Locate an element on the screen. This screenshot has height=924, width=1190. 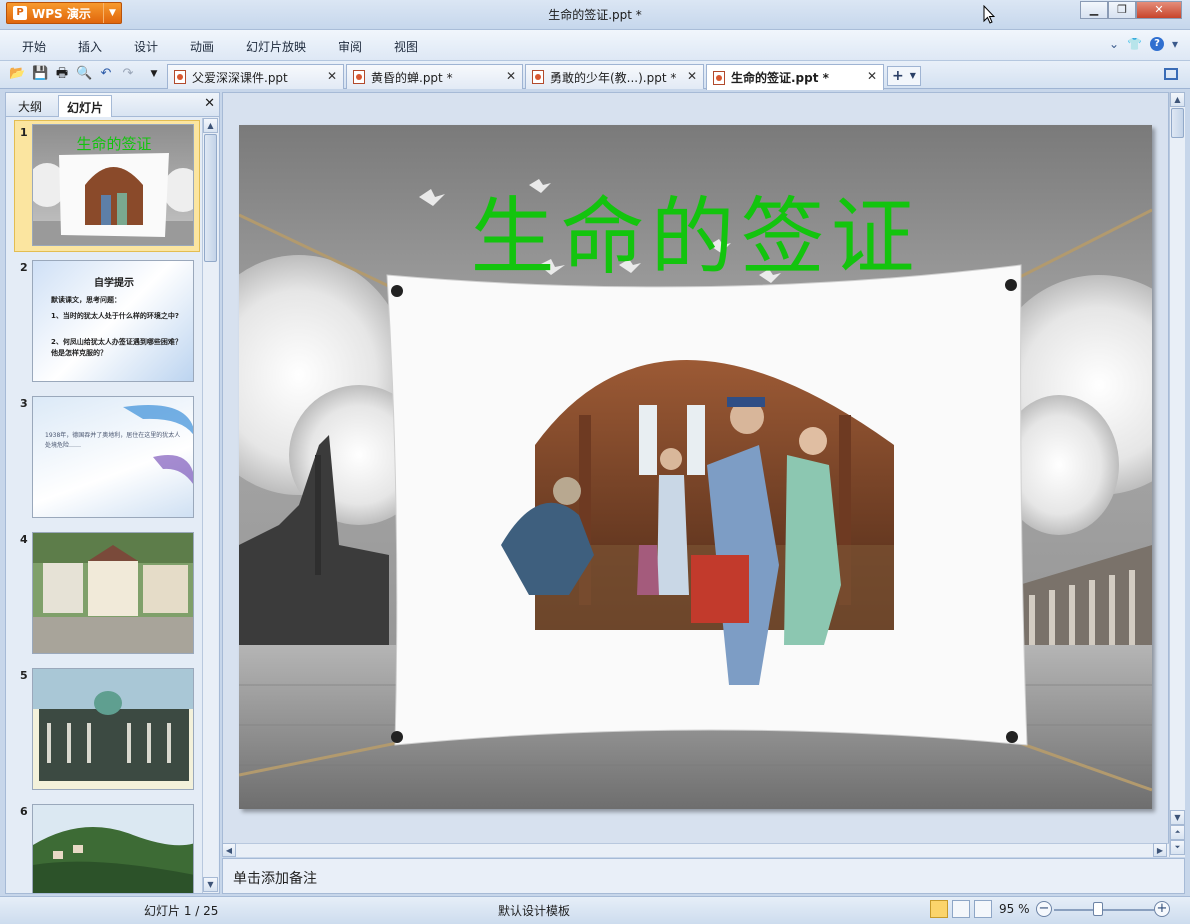
window-title: 生命的签证.ppt * is located at coordinates (595, 15).